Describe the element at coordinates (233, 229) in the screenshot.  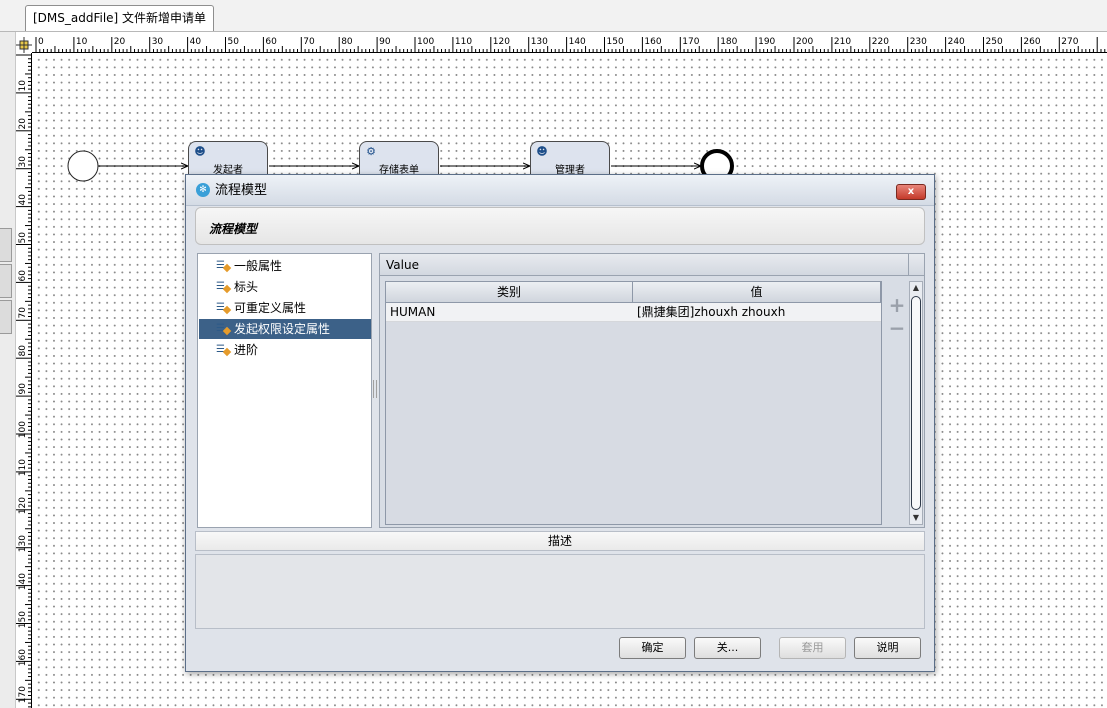
I see `header-title: 流程模型` at that location.